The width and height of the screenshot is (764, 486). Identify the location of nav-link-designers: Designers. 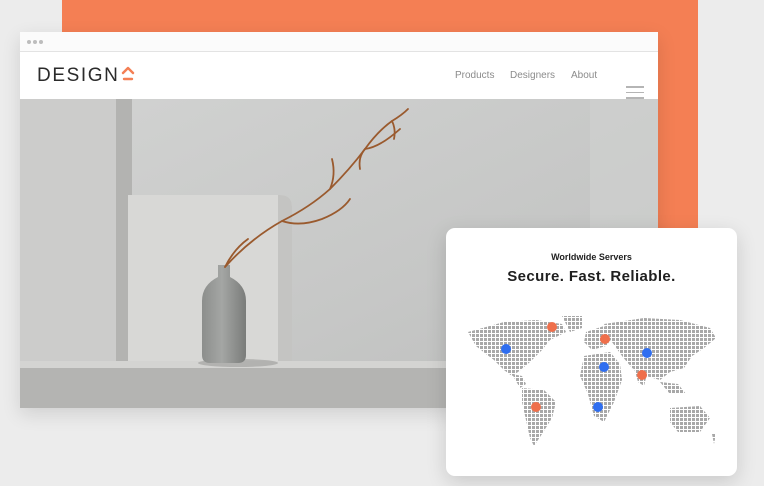
(532, 75).